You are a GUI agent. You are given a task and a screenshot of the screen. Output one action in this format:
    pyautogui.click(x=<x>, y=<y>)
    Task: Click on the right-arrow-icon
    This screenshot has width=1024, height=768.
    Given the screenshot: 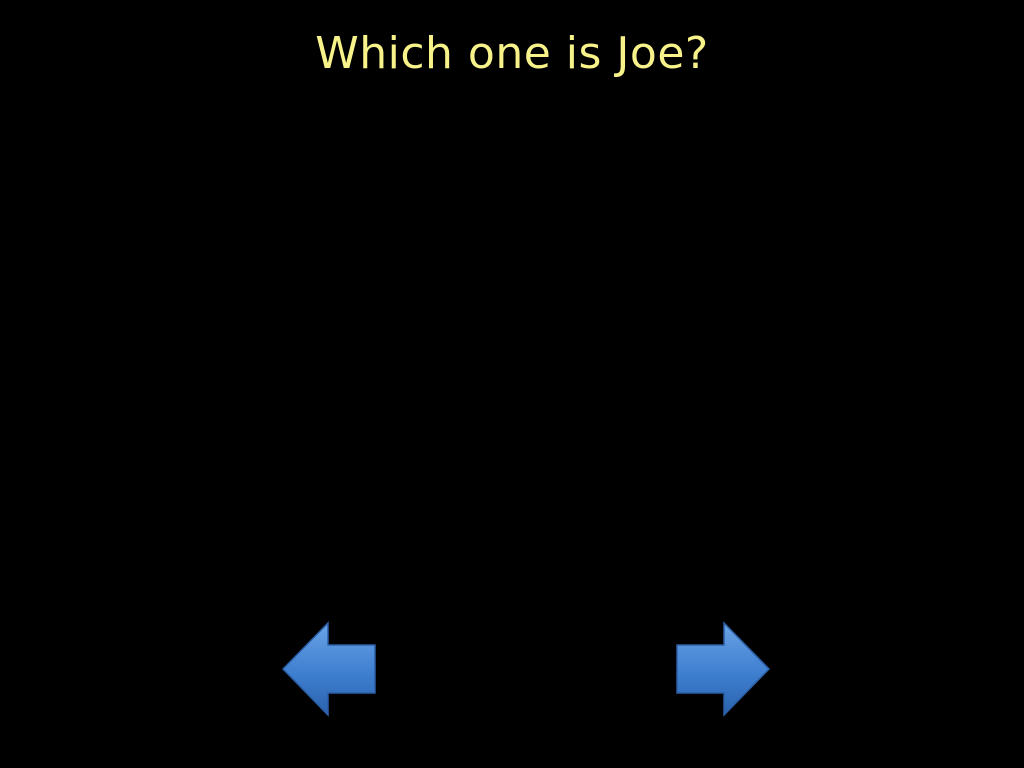 What is the action you would take?
    pyautogui.click(x=723, y=669)
    